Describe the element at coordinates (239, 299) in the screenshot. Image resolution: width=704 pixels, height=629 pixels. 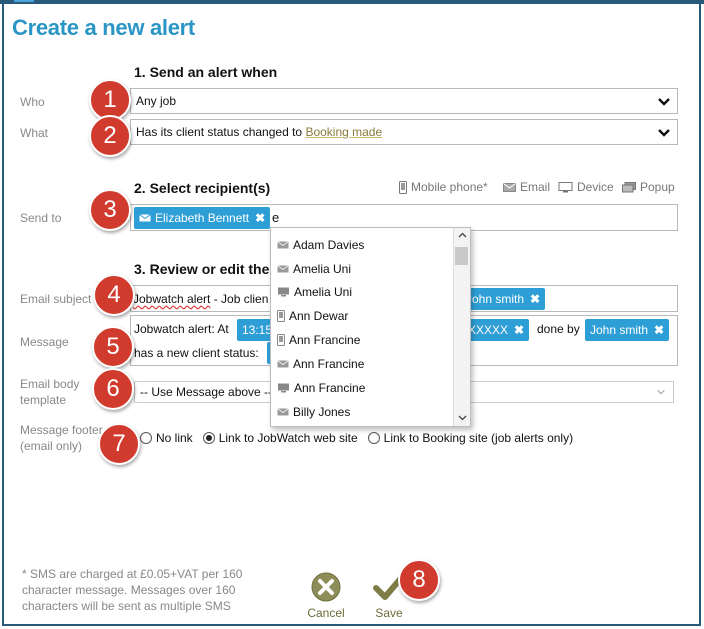
I see `email-subject-rest: - Job clien` at that location.